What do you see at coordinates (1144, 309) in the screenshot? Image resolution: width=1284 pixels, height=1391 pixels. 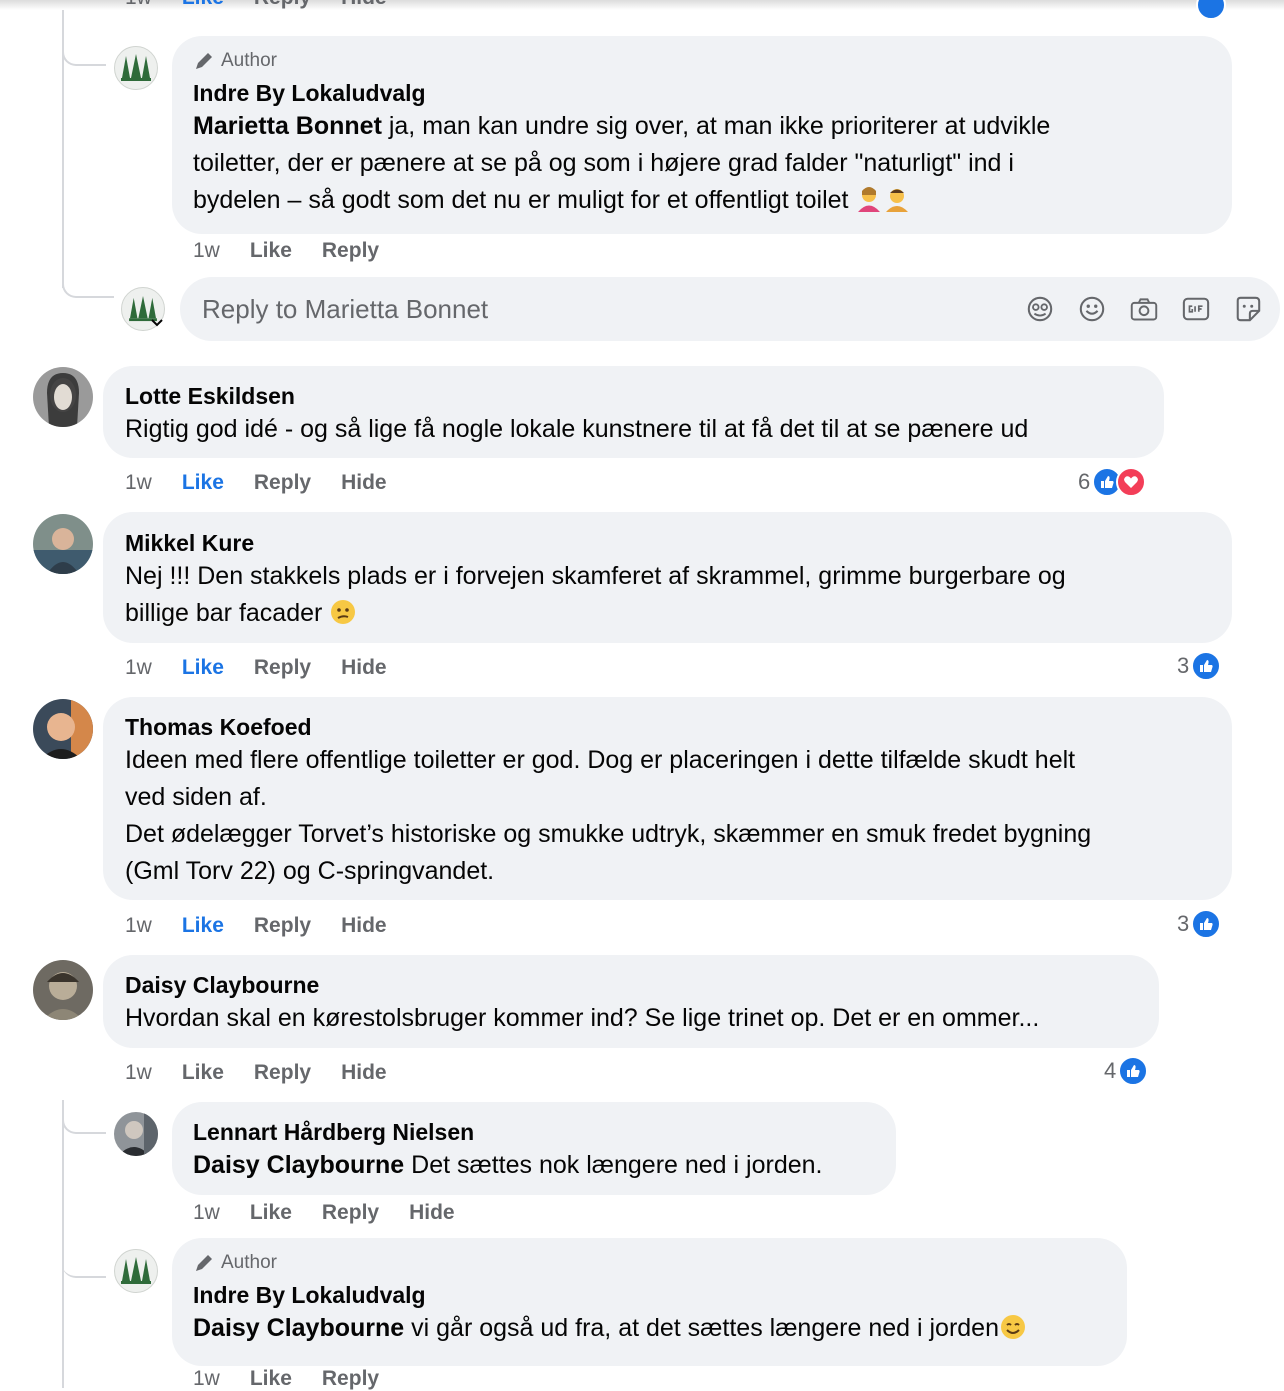 I see `camera-icon` at bounding box center [1144, 309].